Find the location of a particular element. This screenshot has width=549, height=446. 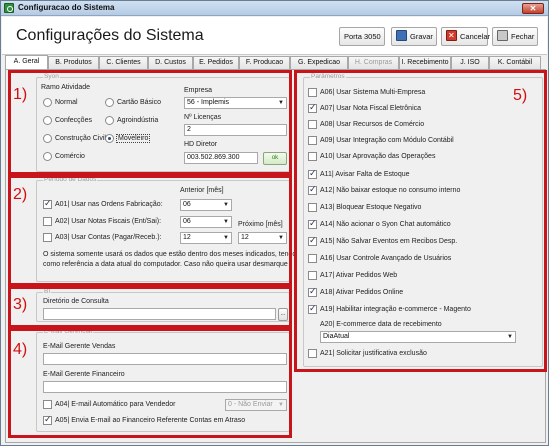

app-icon is located at coordinates (9, 8).